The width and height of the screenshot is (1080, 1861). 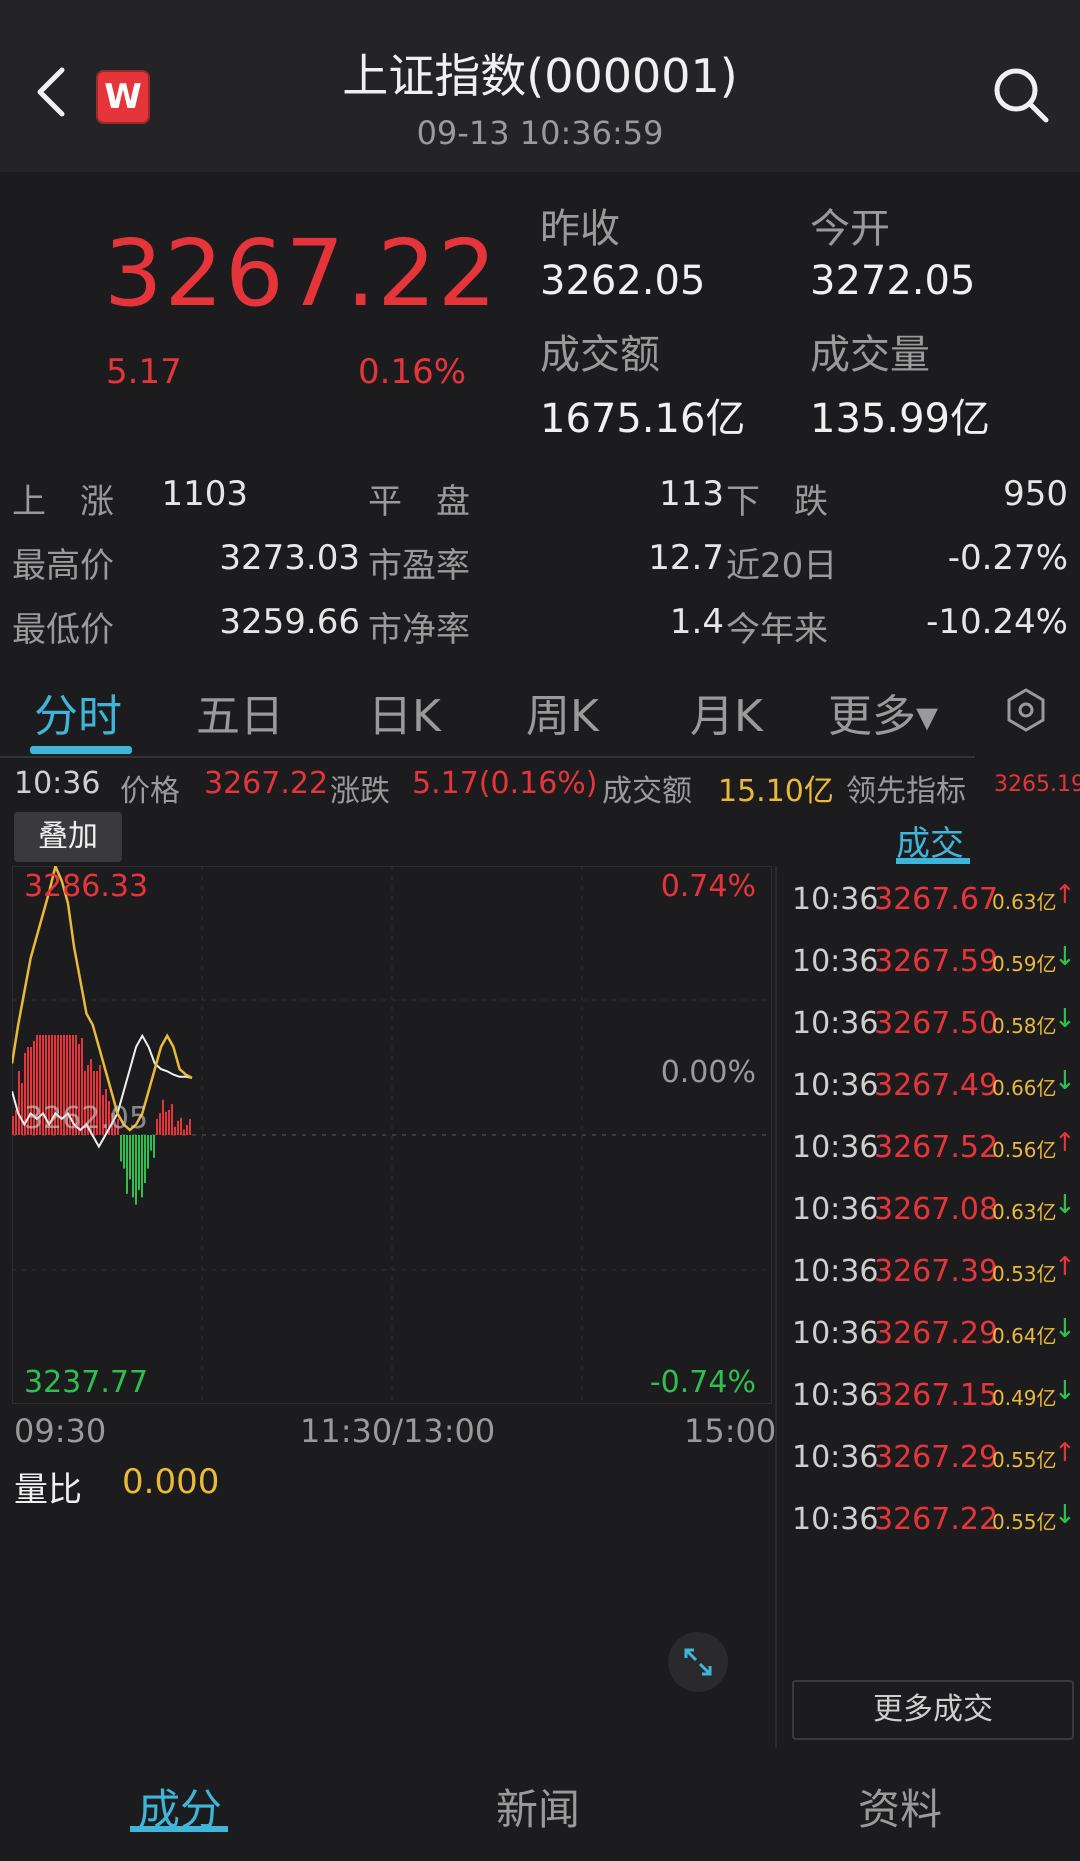 I want to click on price-change: 5.17, so click(x=144, y=372).